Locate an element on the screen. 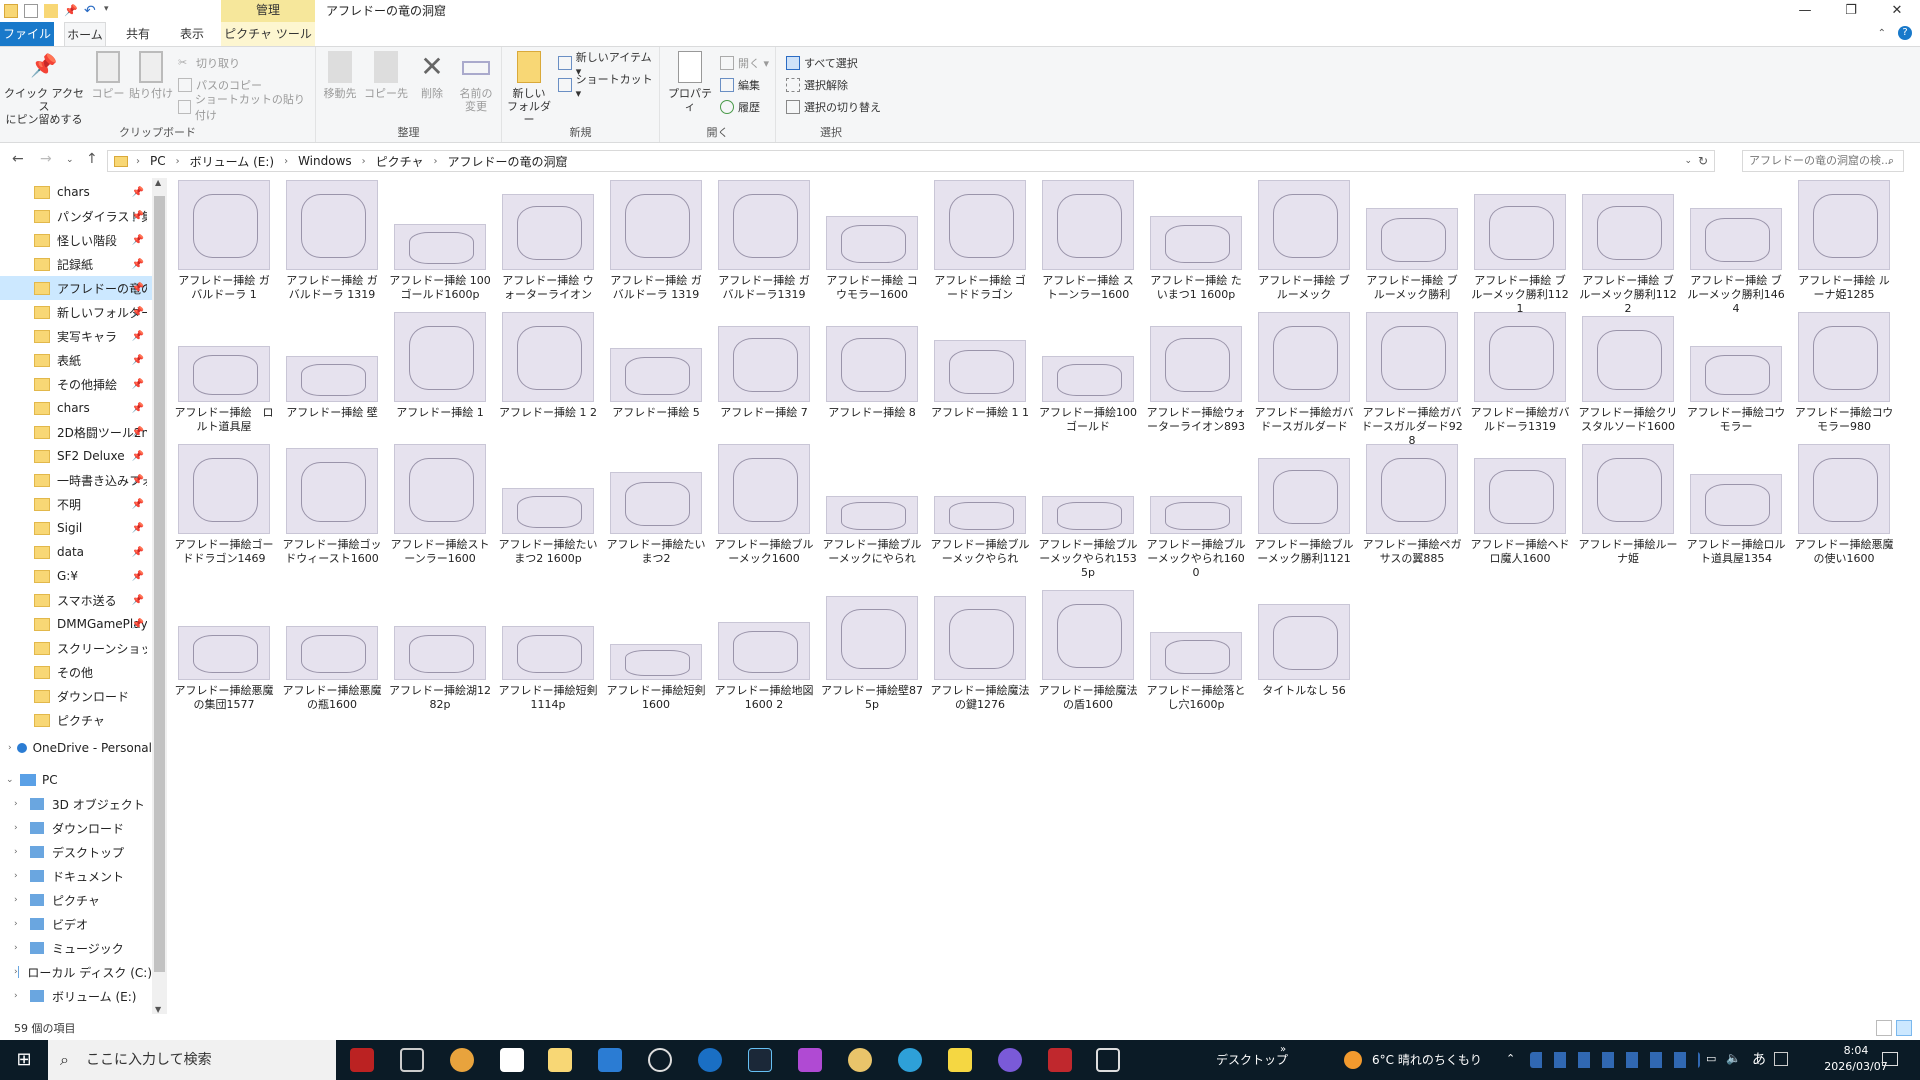 Image resolution: width=1920 pixels, height=1080 pixels. nav-quick-access-item: 怪しい階段 📌 is located at coordinates (76, 240).